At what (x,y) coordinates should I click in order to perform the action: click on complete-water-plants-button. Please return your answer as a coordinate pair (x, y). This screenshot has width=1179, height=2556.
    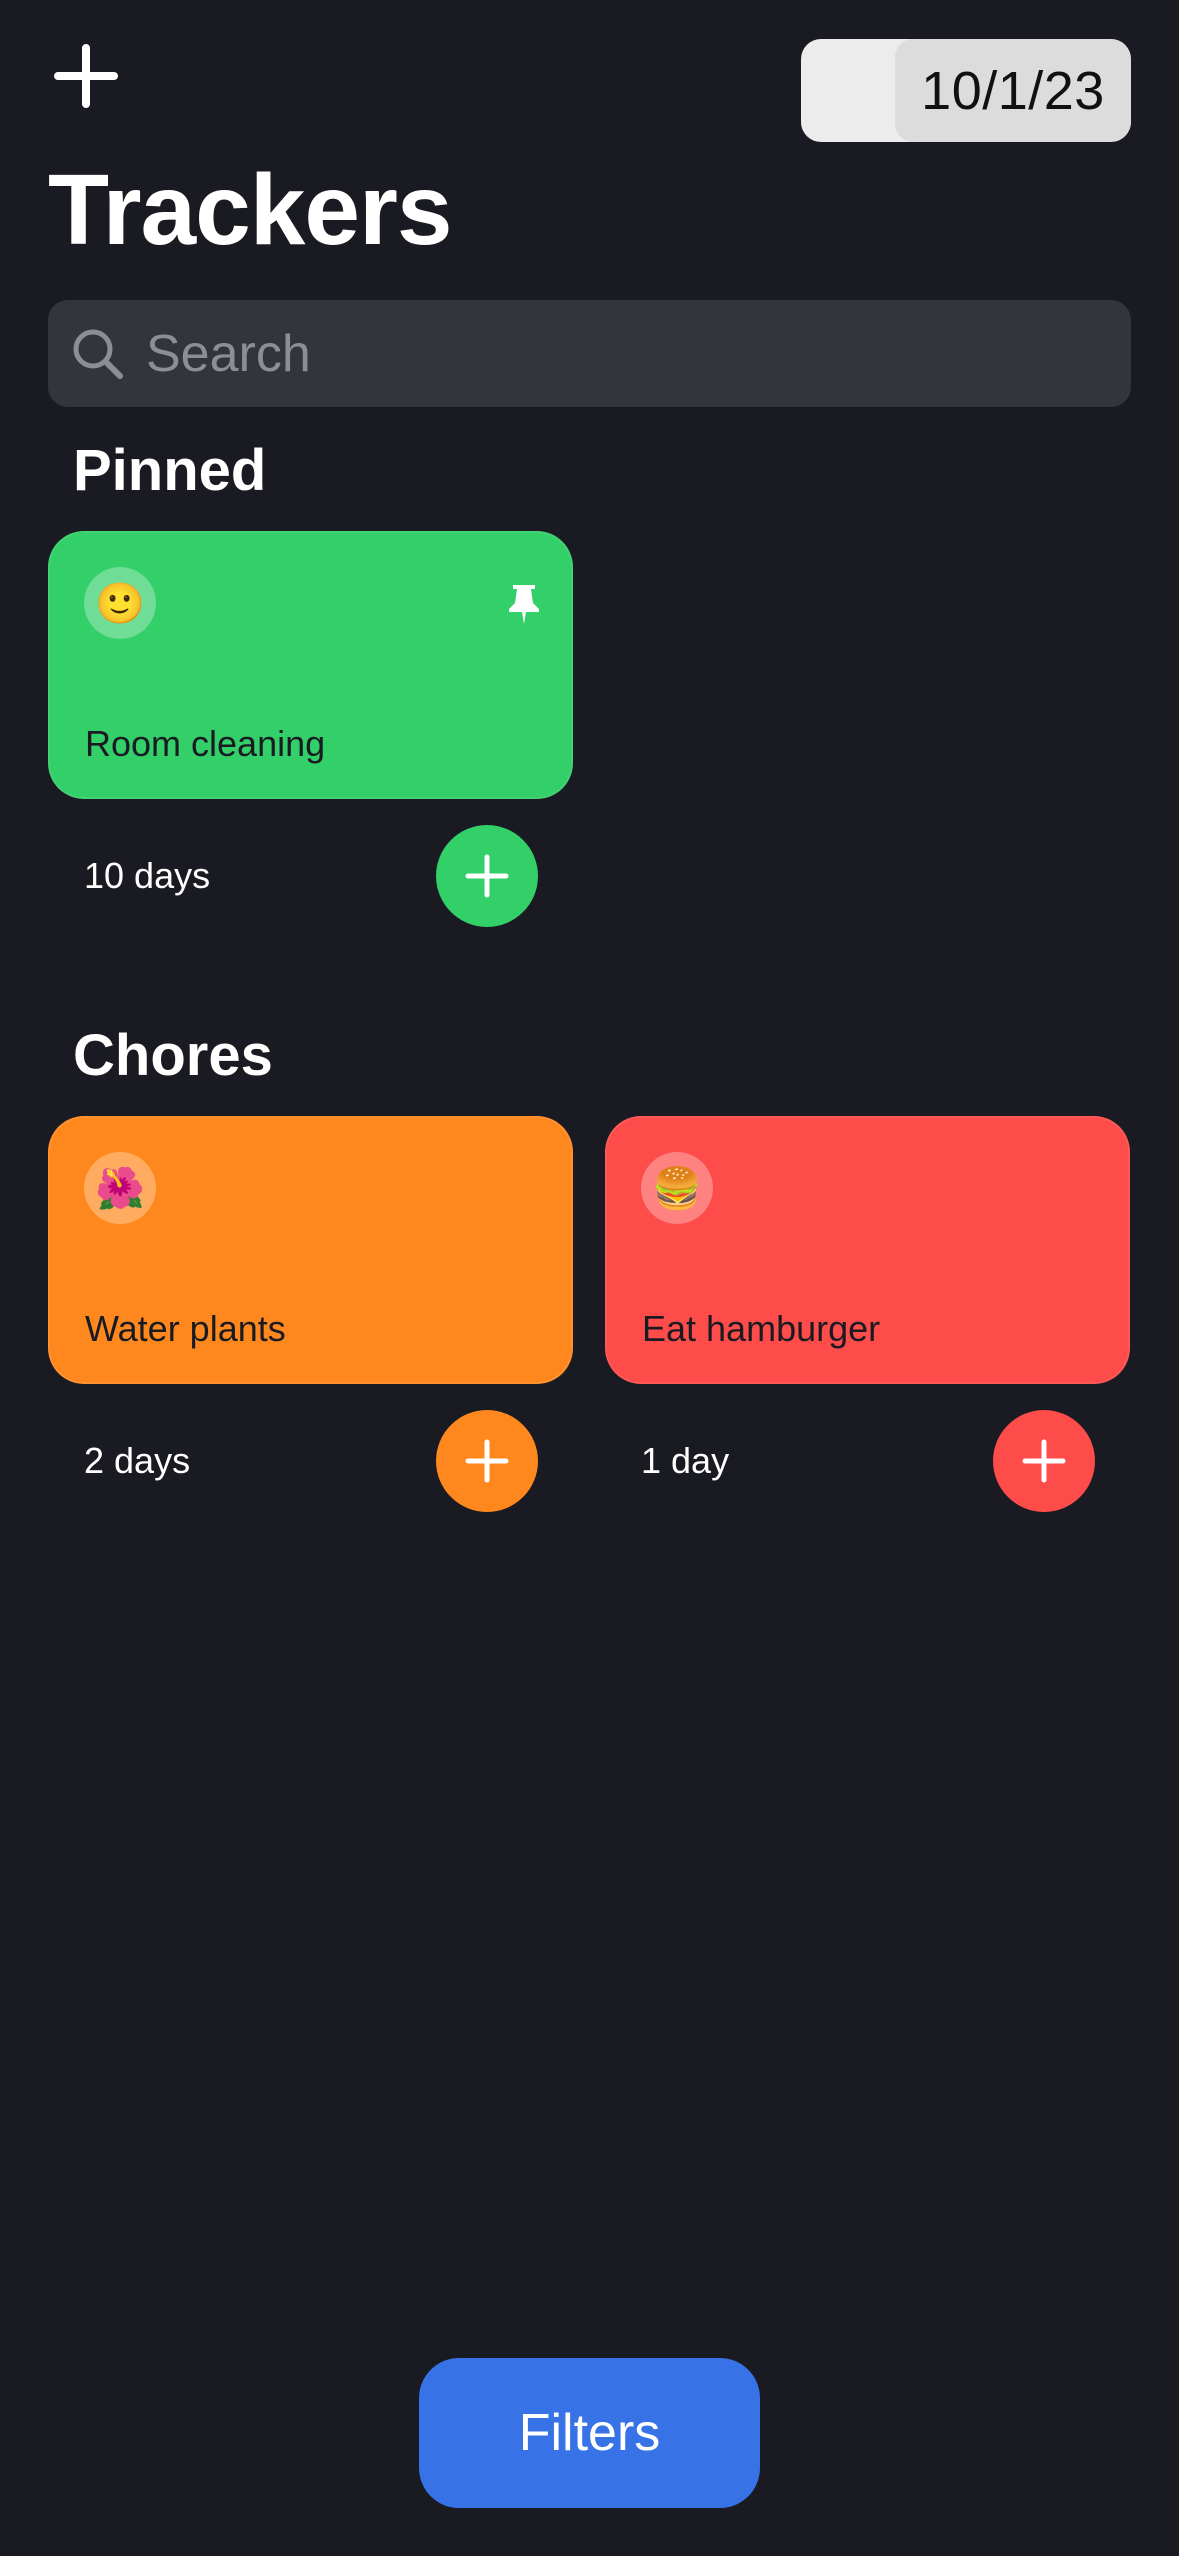
    Looking at the image, I should click on (487, 1461).